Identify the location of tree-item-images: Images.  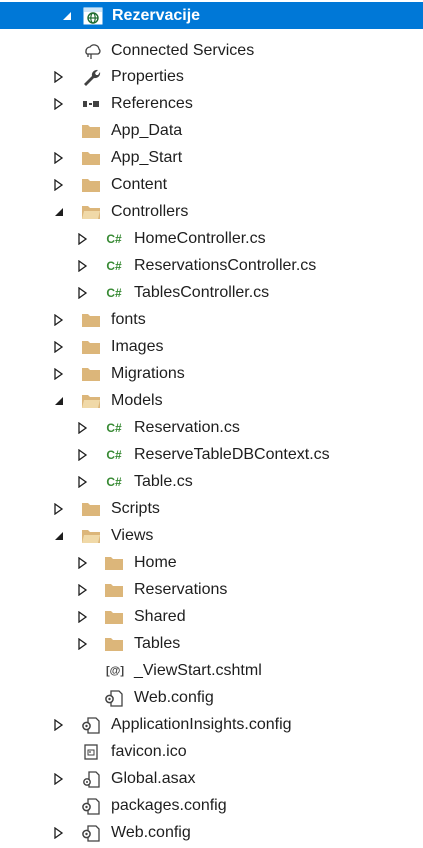
(211, 346).